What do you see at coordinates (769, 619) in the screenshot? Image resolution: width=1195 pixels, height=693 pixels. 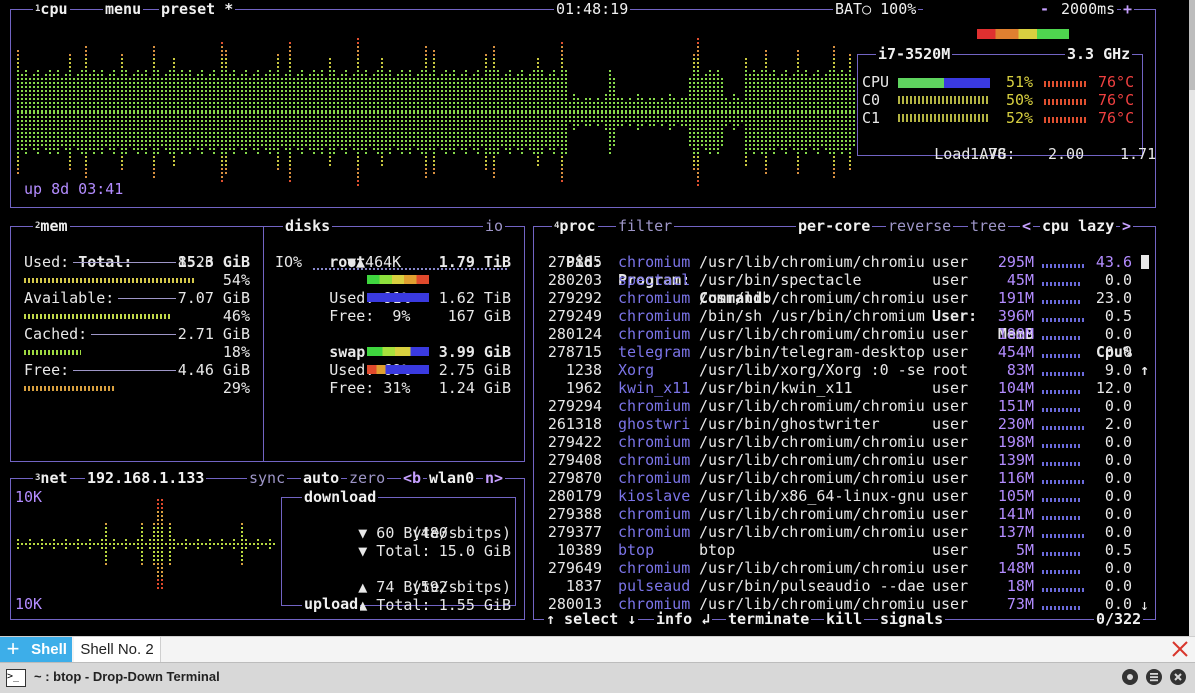 I see `terminate-button: terminate` at bounding box center [769, 619].